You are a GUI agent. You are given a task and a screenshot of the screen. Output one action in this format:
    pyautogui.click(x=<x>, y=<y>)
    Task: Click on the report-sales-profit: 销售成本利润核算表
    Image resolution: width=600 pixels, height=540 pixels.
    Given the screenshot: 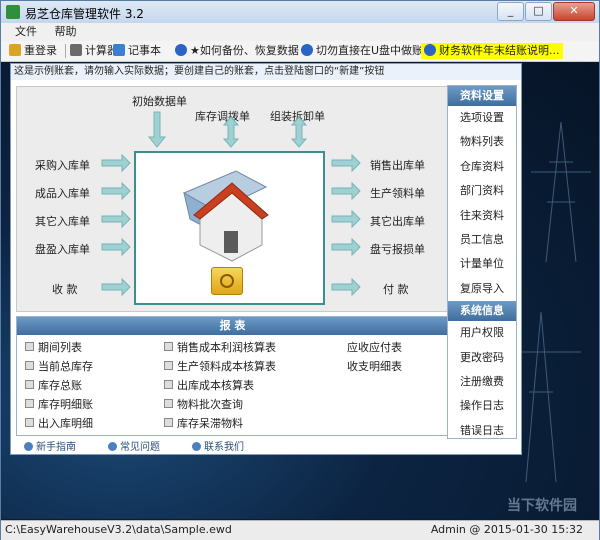 What is the action you would take?
    pyautogui.click(x=220, y=347)
    